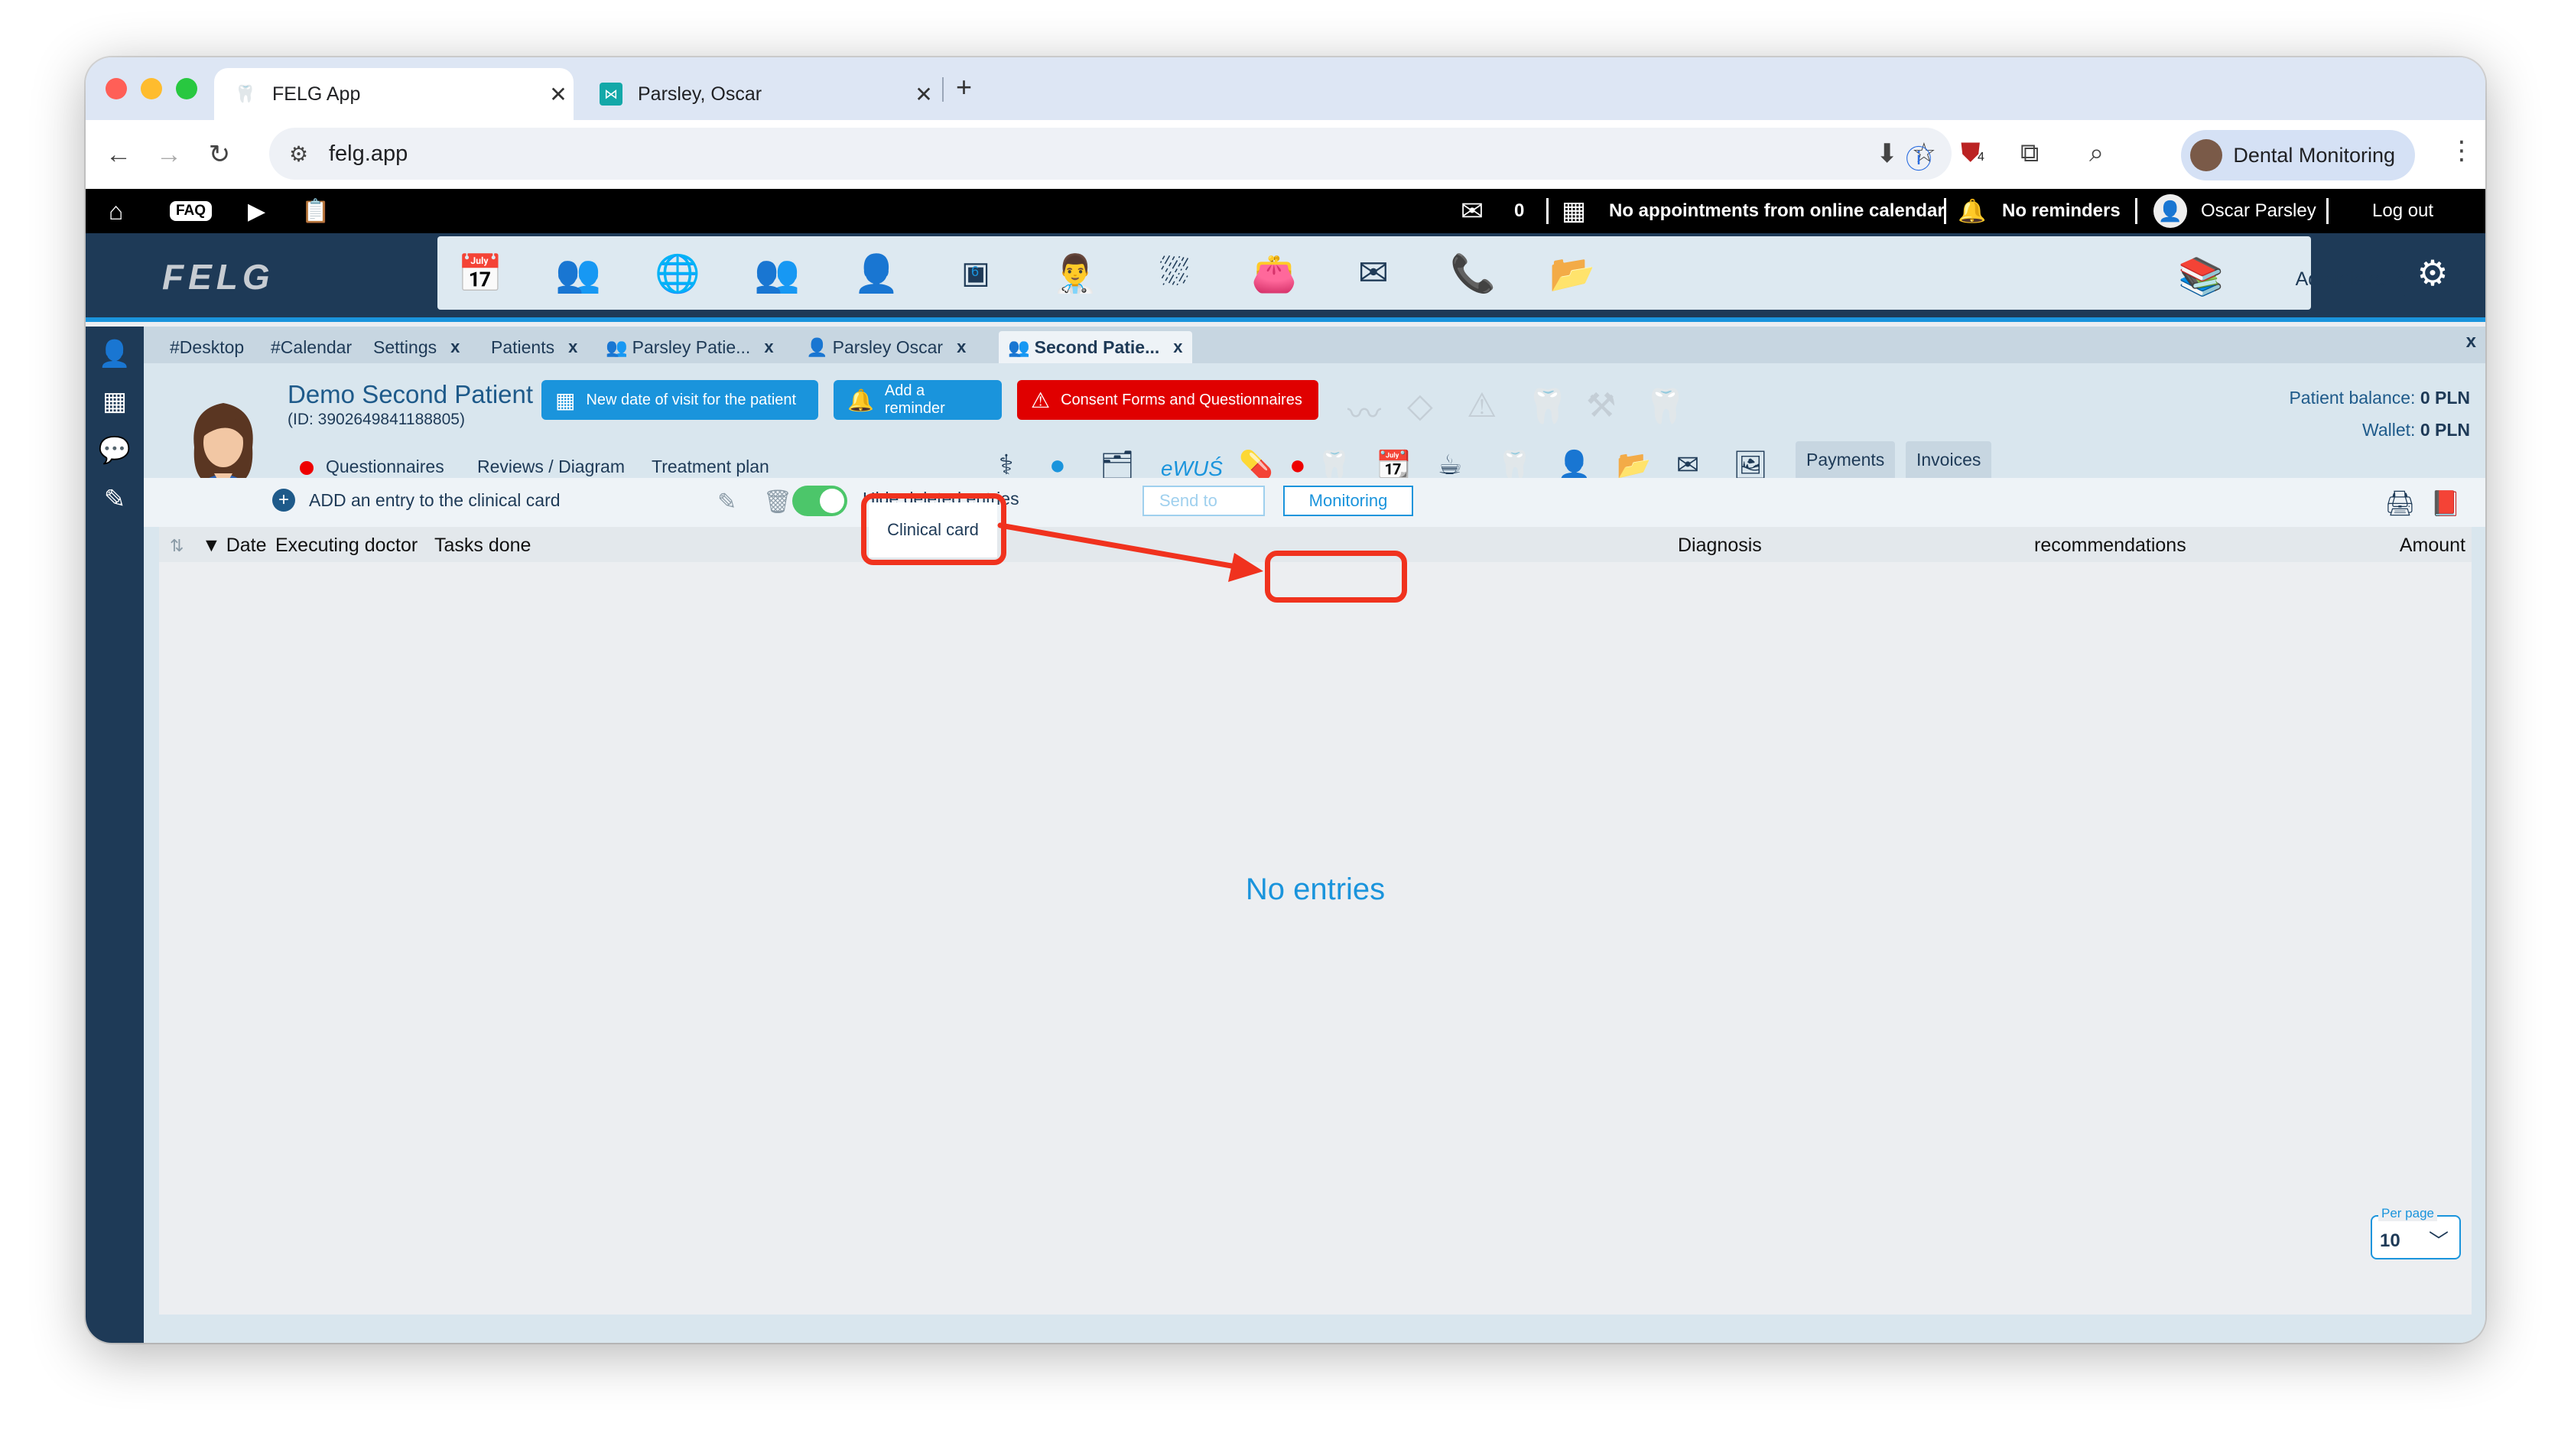 This screenshot has width=2571, height=1456. I want to click on trash-icon: 🗑, so click(778, 502).